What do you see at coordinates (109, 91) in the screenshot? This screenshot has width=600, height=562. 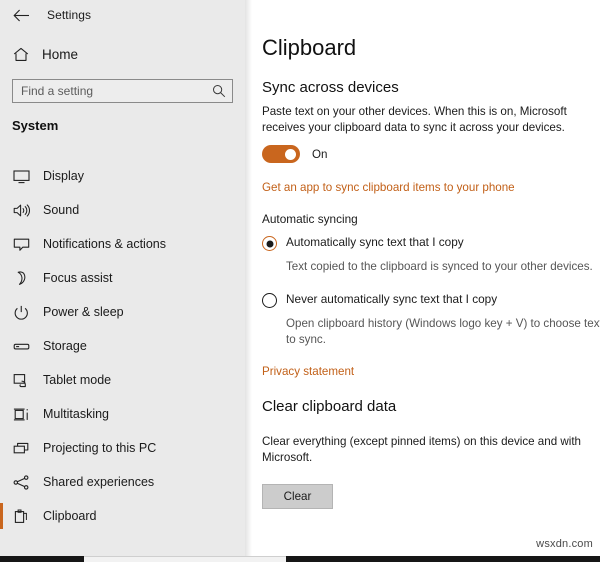 I see `search-input` at bounding box center [109, 91].